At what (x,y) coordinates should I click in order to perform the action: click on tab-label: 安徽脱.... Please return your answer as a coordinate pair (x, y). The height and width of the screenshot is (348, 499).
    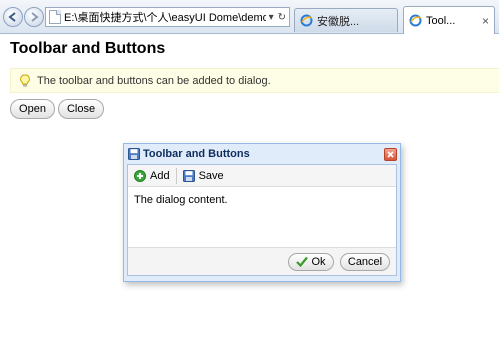
    Looking at the image, I should click on (338, 21).